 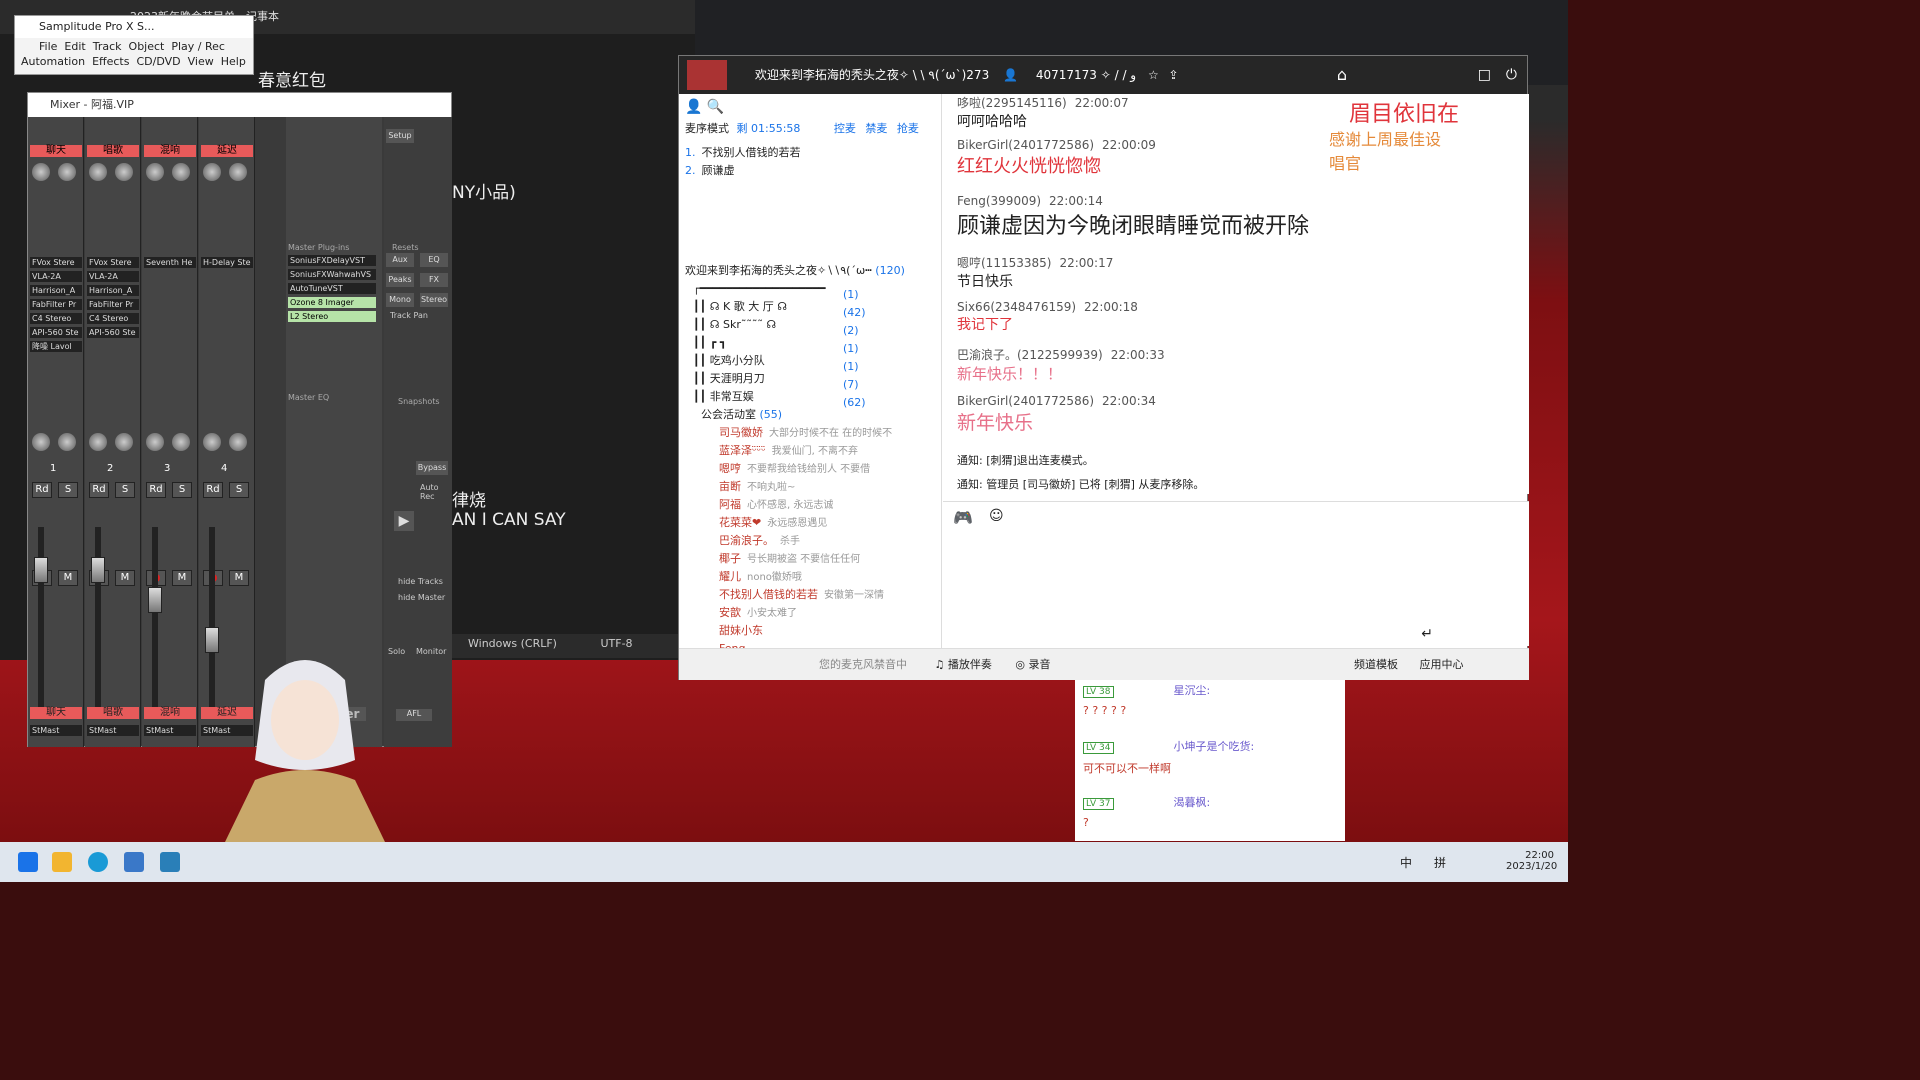 What do you see at coordinates (715, 107) in the screenshot?
I see `search-icon: 🔍` at bounding box center [715, 107].